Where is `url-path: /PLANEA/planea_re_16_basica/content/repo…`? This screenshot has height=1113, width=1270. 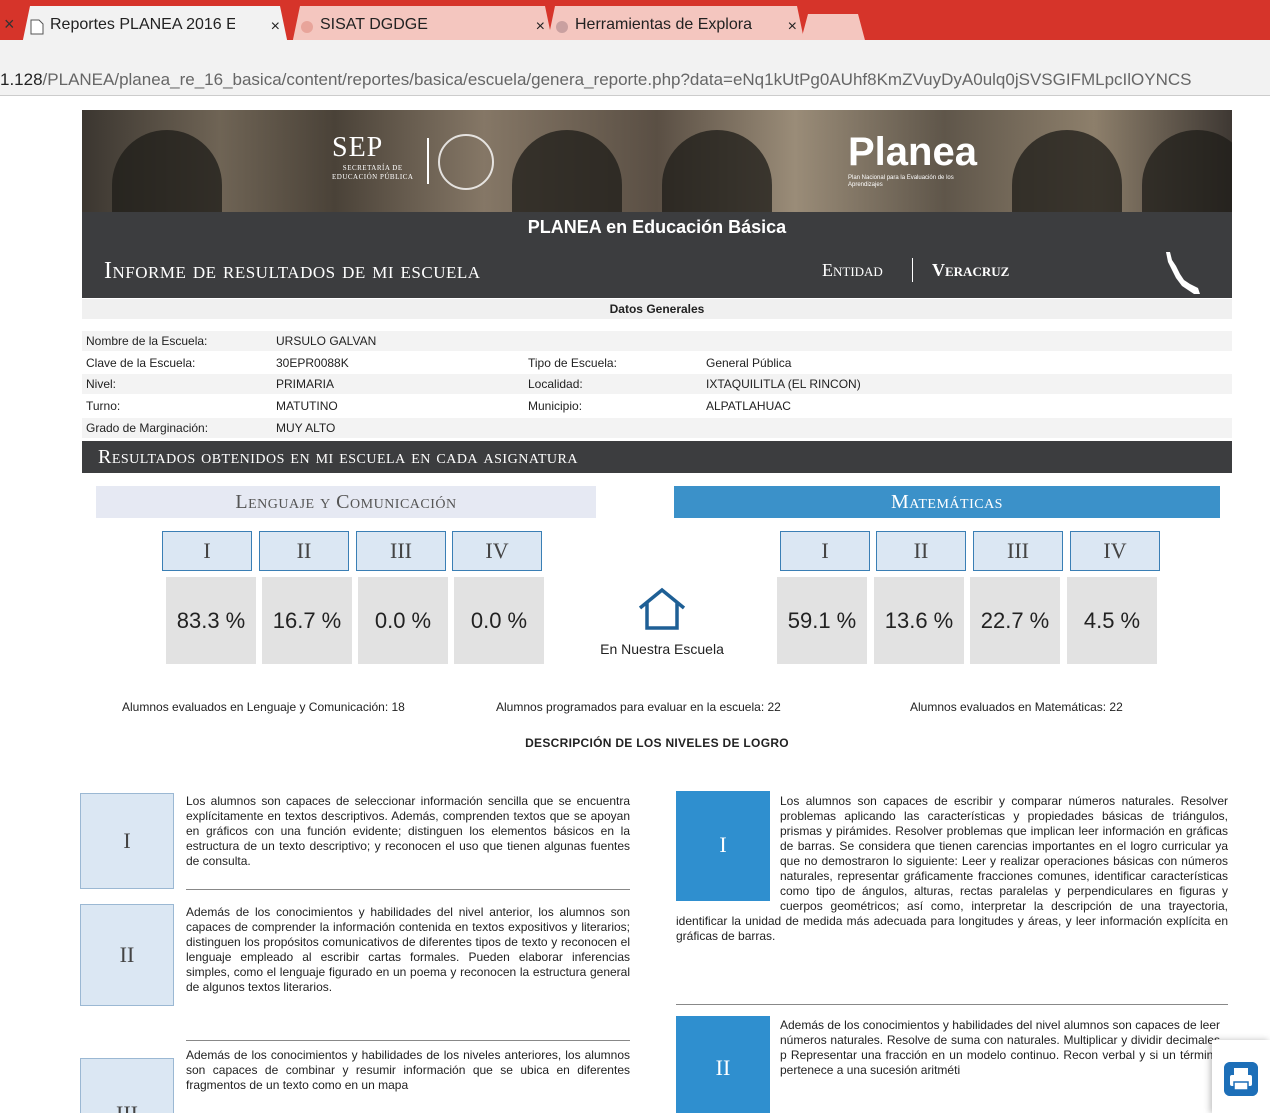 url-path: /PLANEA/planea_re_16_basica/content/repo… is located at coordinates (617, 79).